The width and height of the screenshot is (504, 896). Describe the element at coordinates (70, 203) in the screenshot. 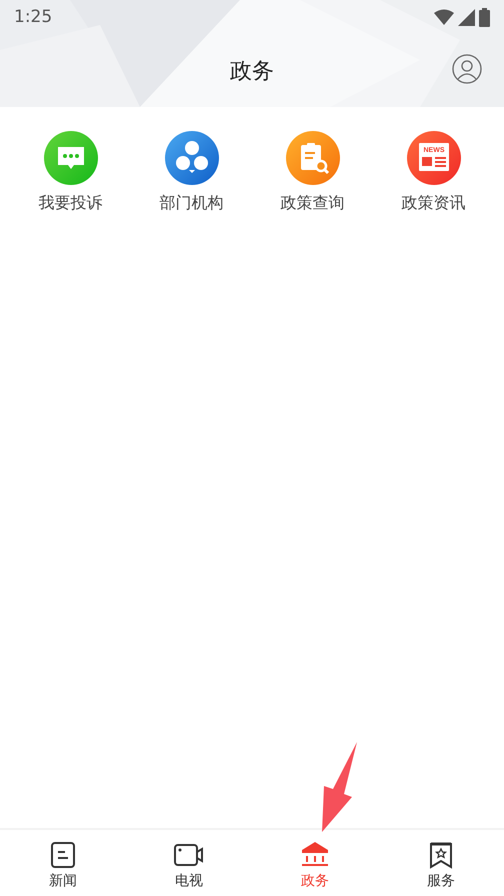

I see `service-label: 我要投诉` at that location.